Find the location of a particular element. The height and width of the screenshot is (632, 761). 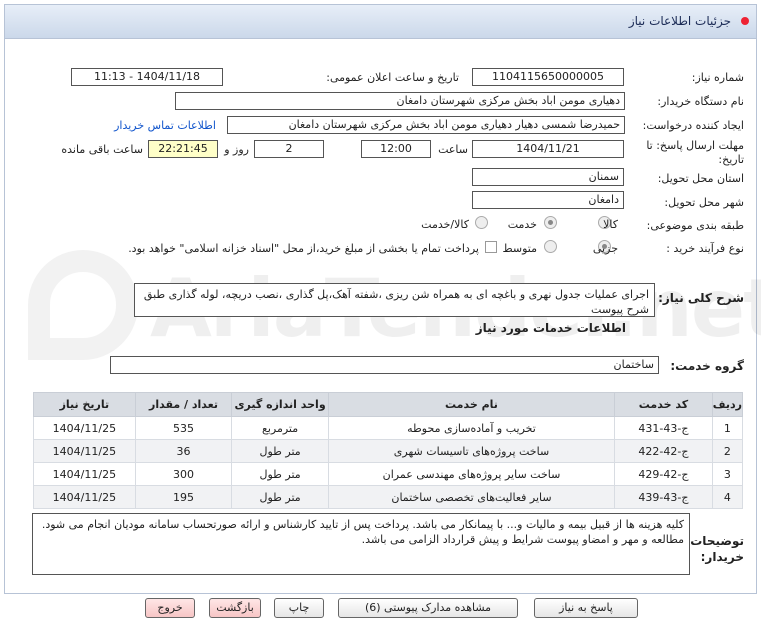

cell-unit: مترمربع is located at coordinates (280, 428).